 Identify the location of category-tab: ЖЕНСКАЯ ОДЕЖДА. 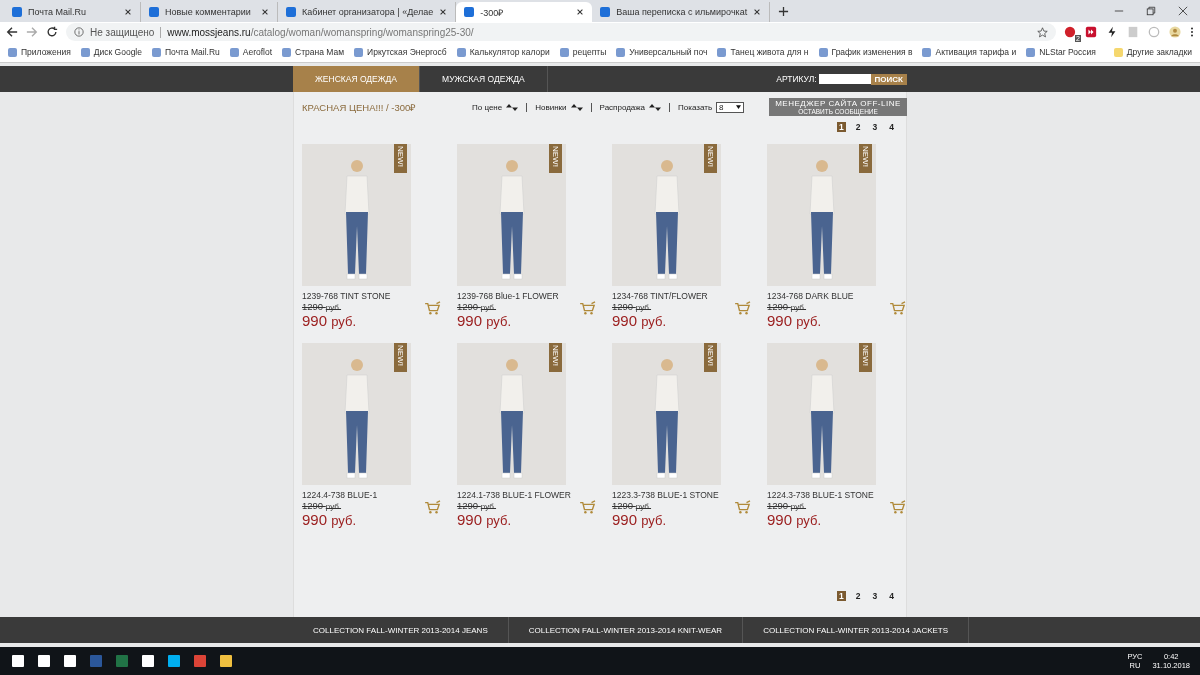
(357, 79).